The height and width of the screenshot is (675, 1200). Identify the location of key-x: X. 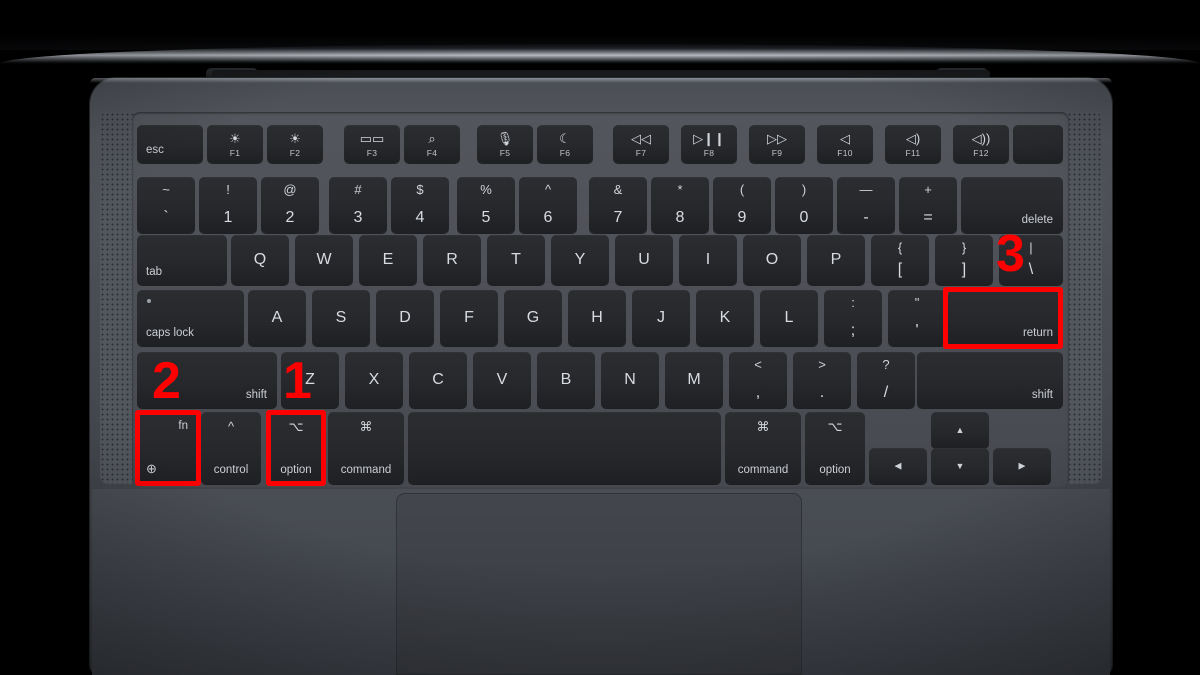
(374, 380).